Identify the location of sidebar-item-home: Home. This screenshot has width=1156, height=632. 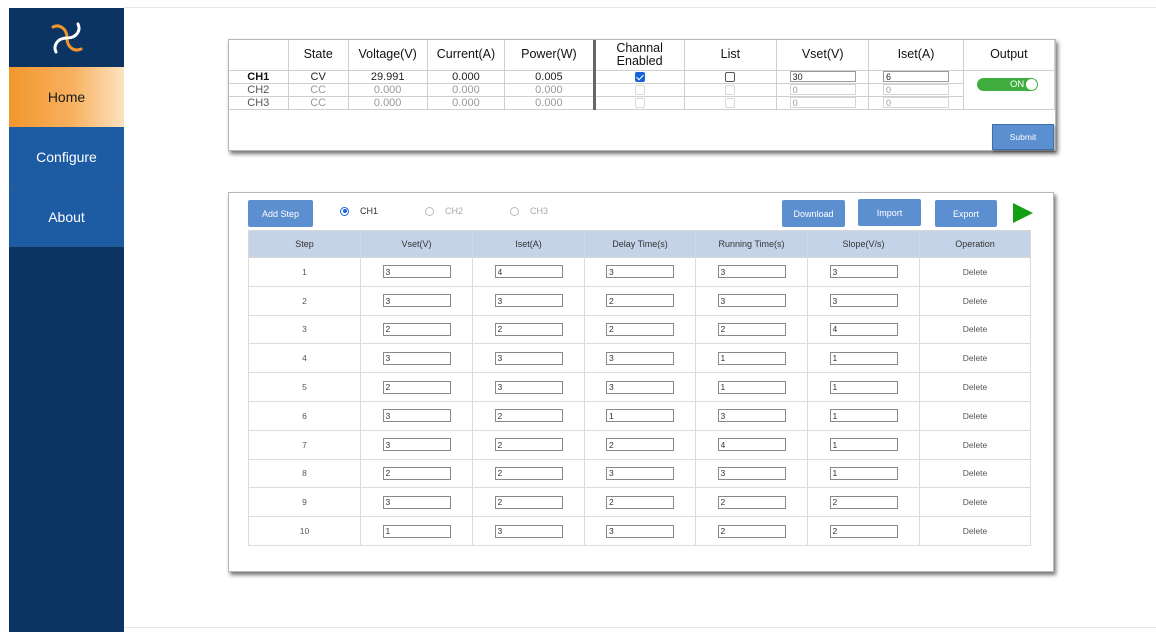
(66, 97).